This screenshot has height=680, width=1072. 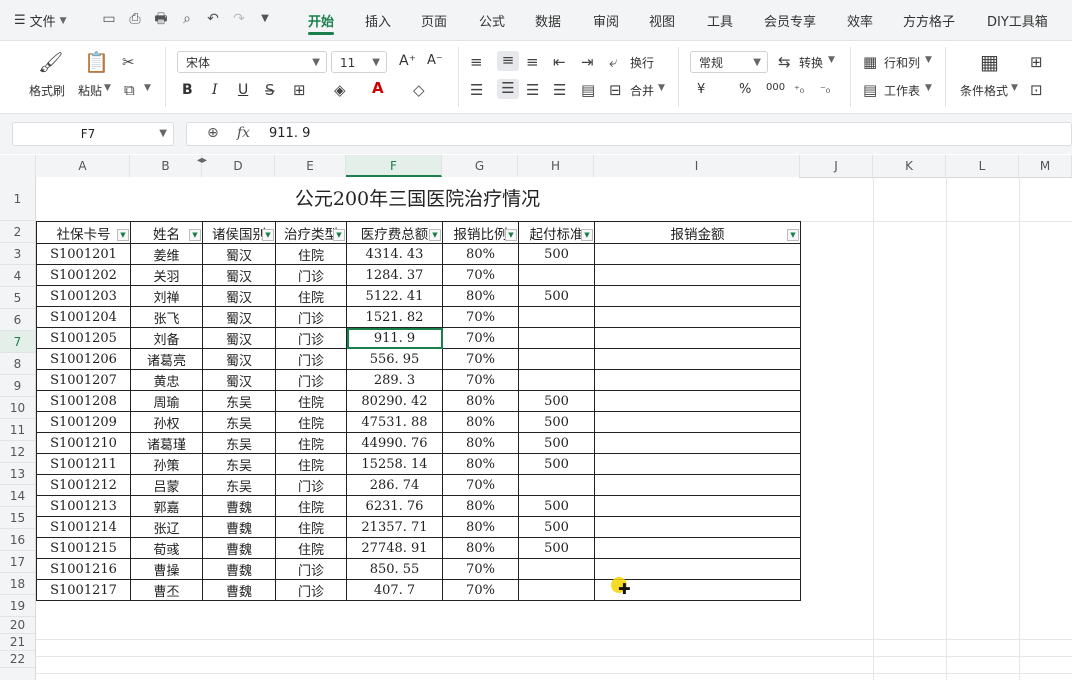 What do you see at coordinates (1036, 62) in the screenshot?
I see `cell-style-icon: ⊞` at bounding box center [1036, 62].